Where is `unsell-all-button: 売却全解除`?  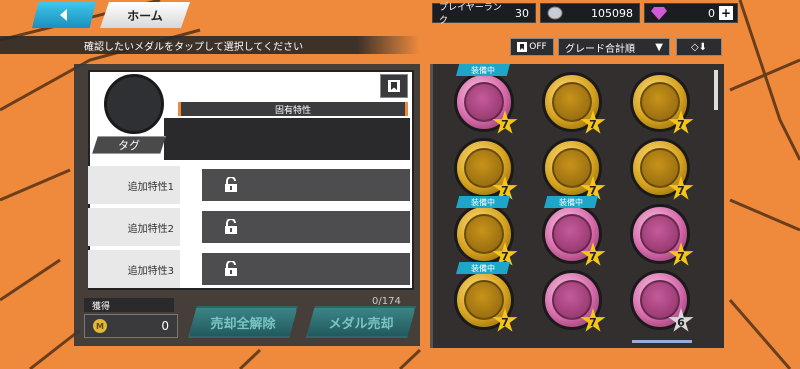 unsell-all-button: 売却全解除 is located at coordinates (243, 322).